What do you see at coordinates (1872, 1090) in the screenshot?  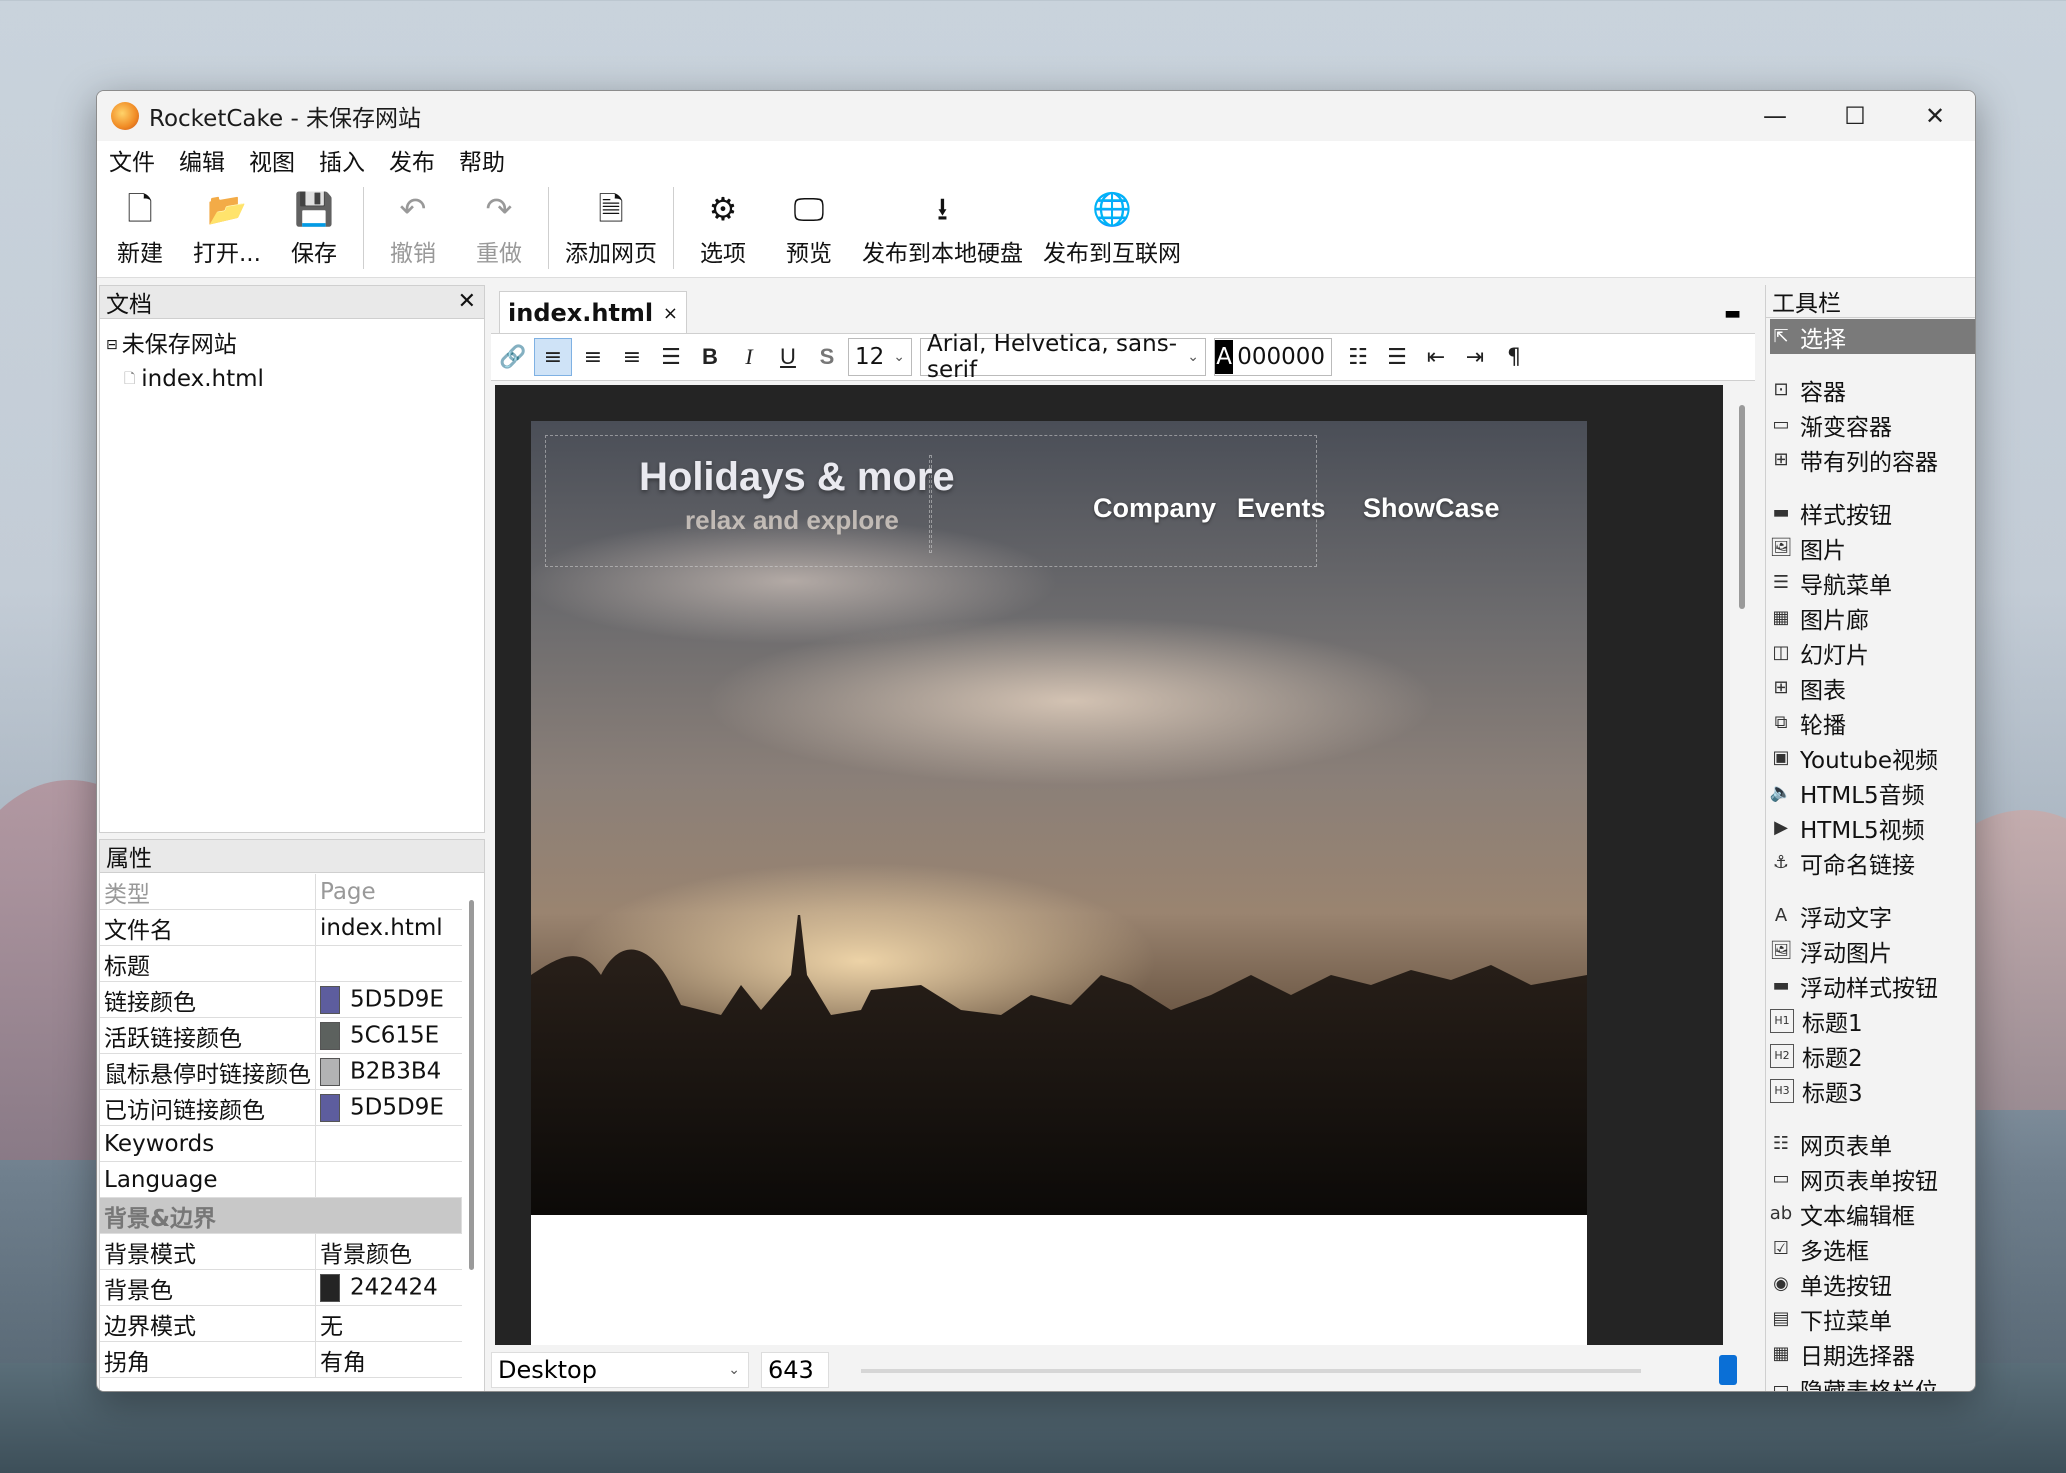 I see `tool-item: H3 标题3` at bounding box center [1872, 1090].